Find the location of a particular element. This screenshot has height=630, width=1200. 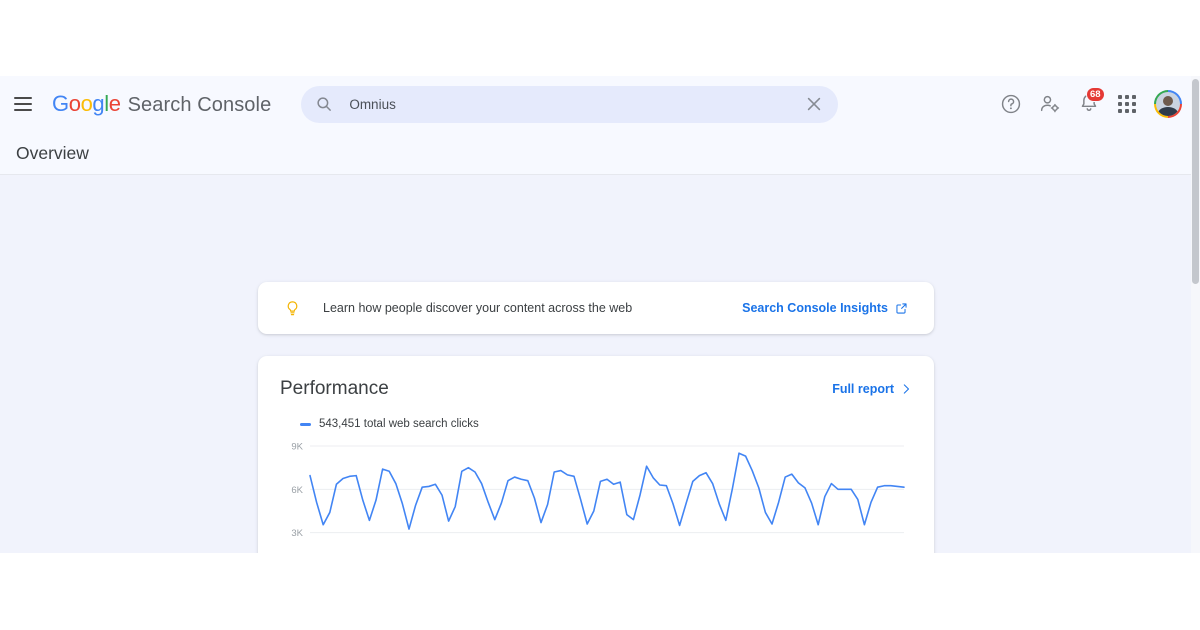

chart-y-tick-label: 6K is located at coordinates (297, 490).